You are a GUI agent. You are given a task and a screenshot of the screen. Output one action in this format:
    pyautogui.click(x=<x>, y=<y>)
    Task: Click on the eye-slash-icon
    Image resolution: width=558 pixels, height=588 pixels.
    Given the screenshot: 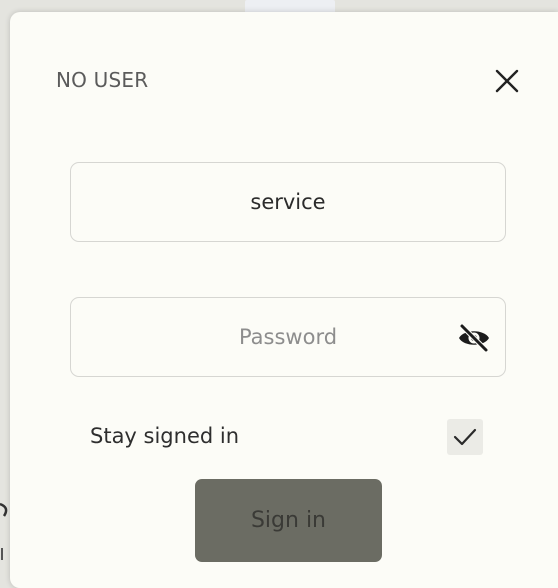 What is the action you would take?
    pyautogui.click(x=474, y=338)
    